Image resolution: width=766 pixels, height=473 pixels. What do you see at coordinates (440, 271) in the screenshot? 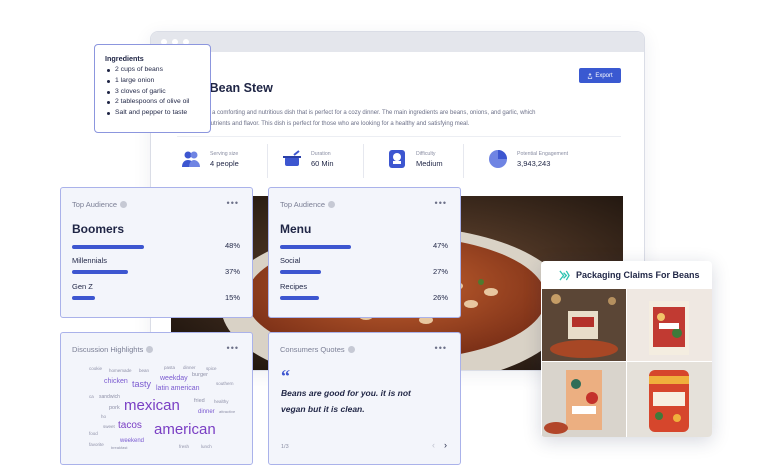
I see `audience-percent: 27%` at bounding box center [440, 271].